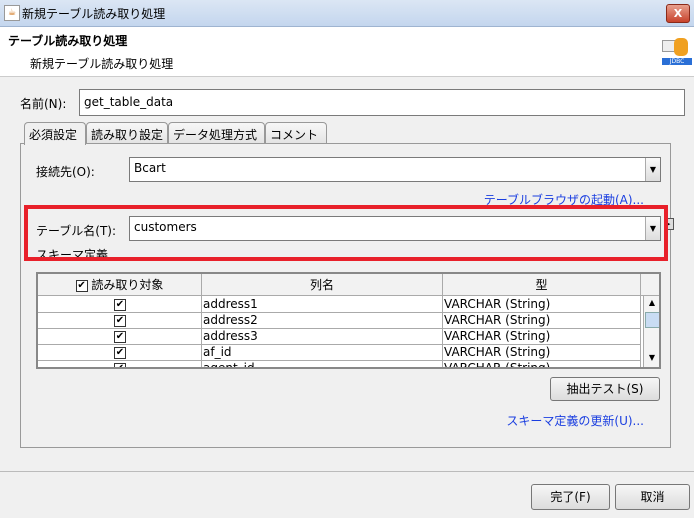  I want to click on connection-value: Bcart, so click(150, 168).